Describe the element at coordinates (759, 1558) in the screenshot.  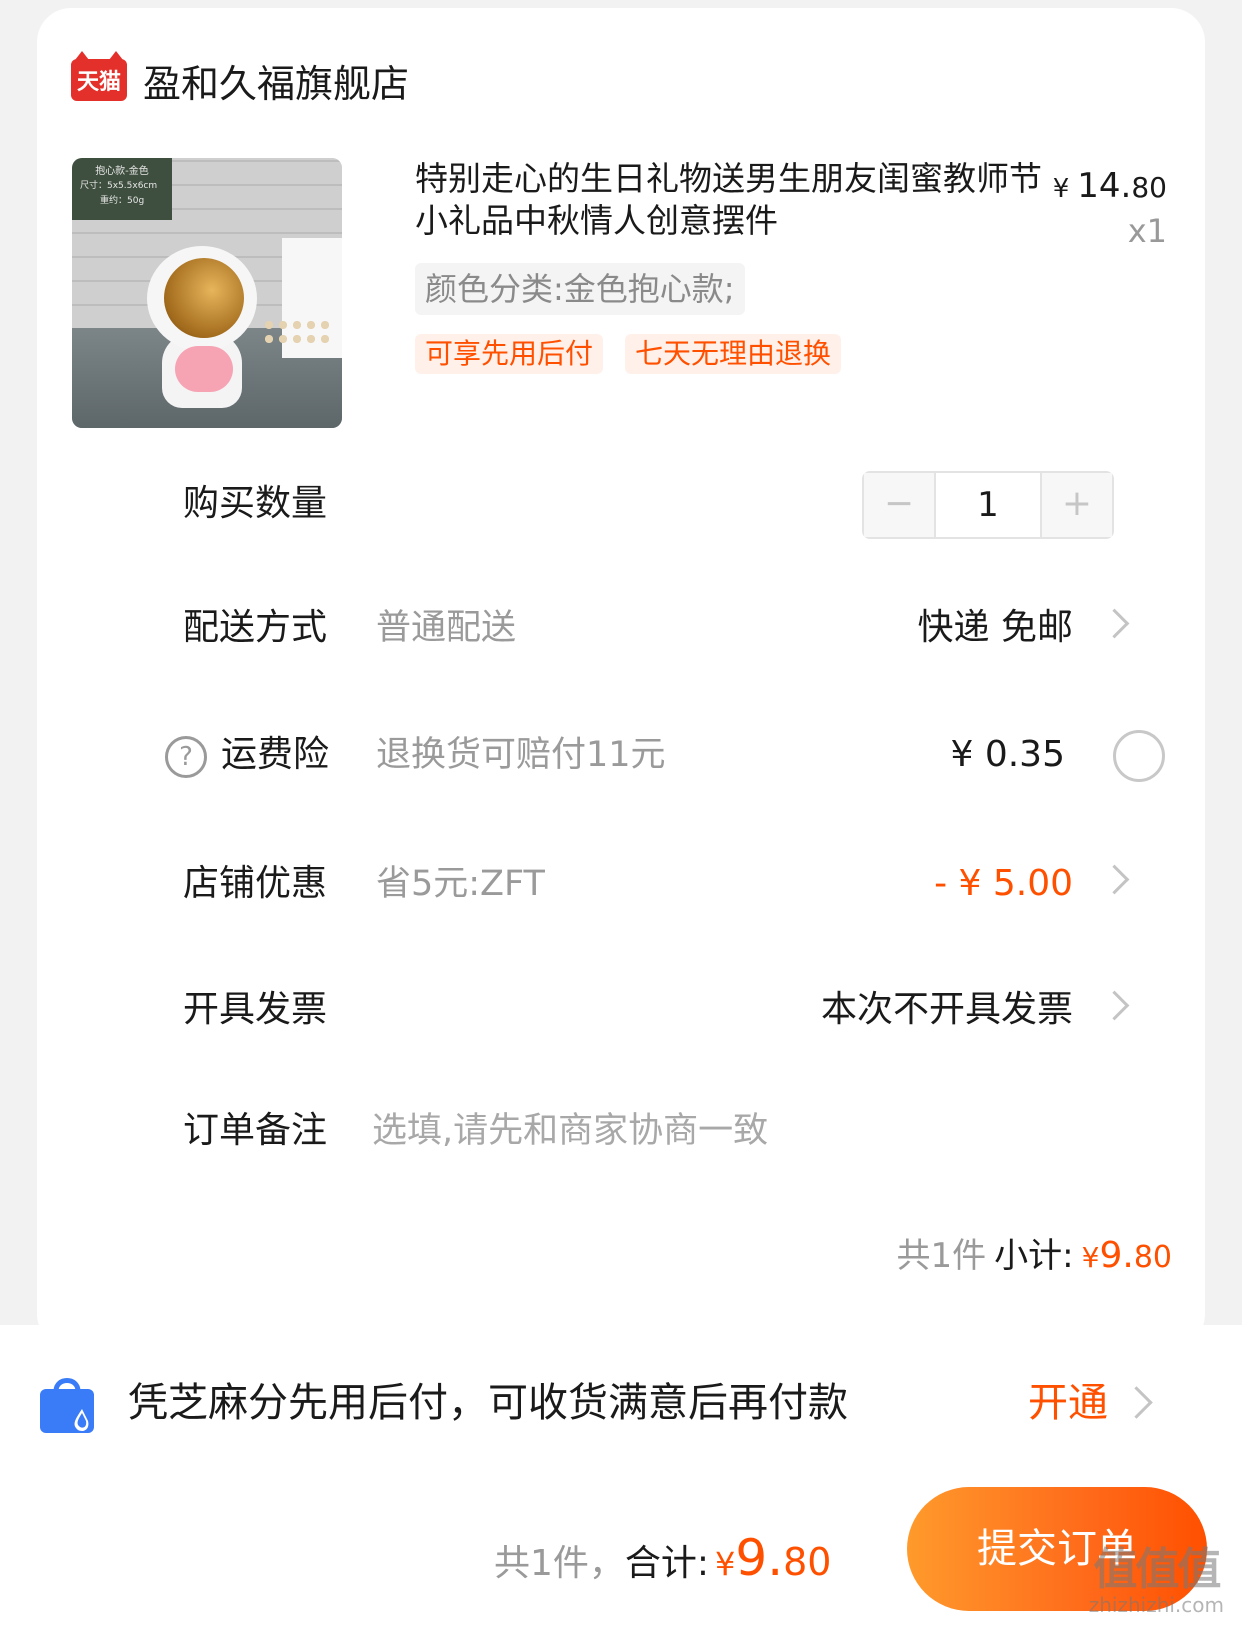
I see `total-int: 9.` at that location.